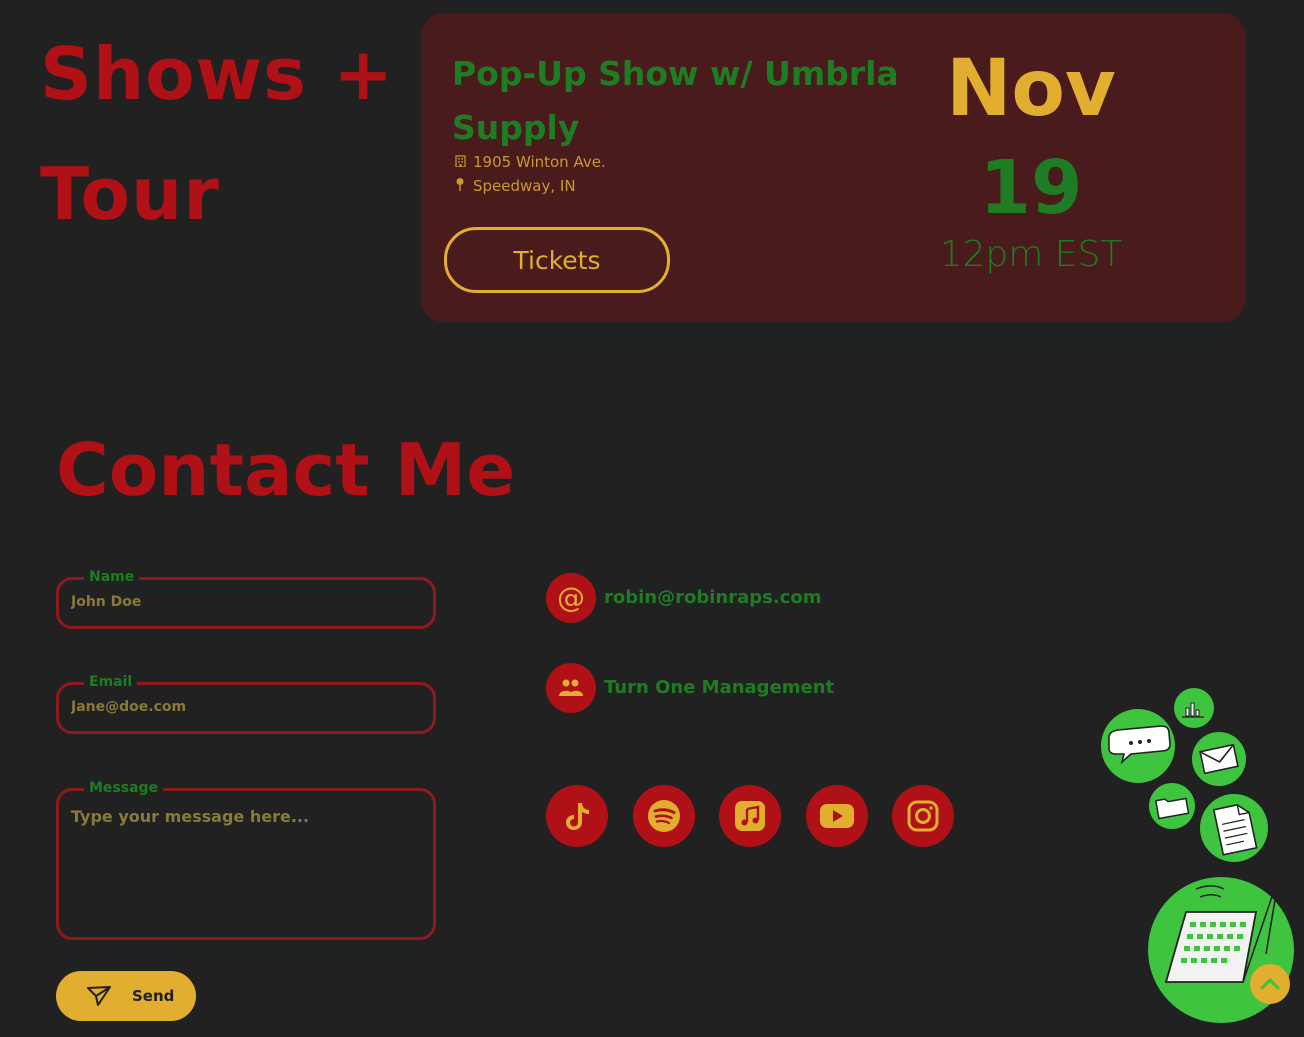 The image size is (1304, 1037). I want to click on building-icon, so click(460, 163).